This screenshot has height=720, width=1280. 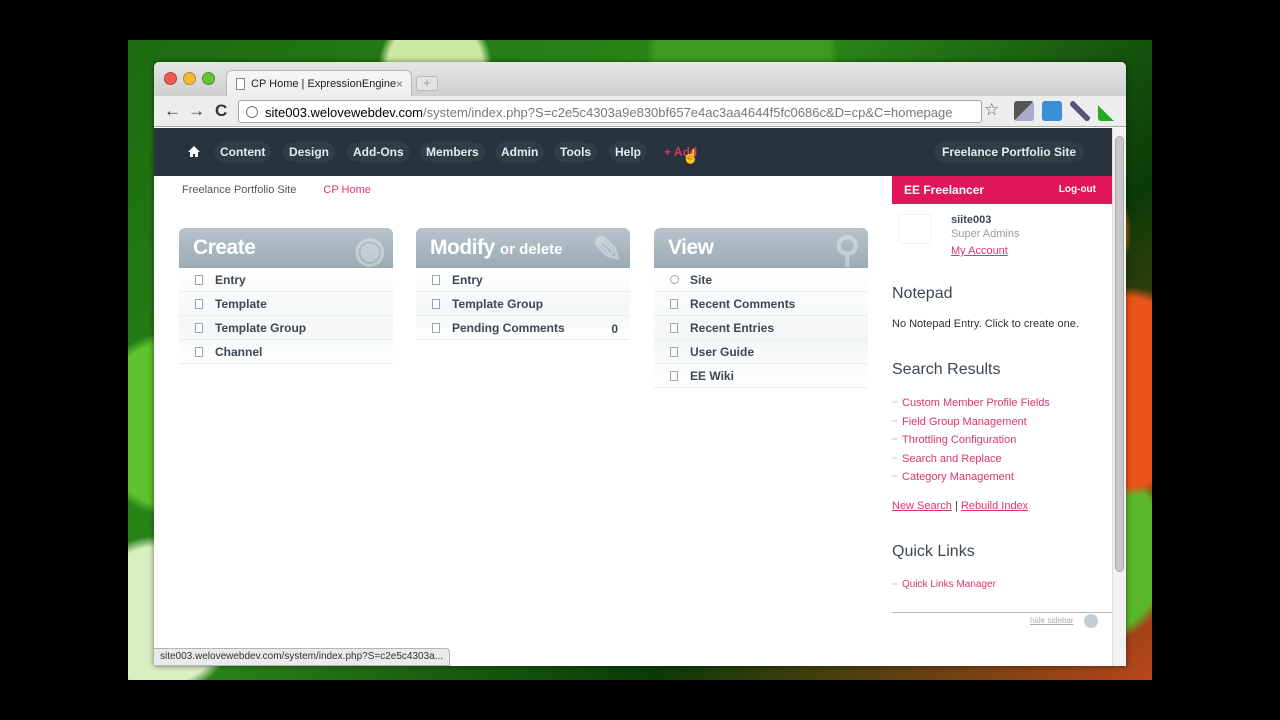 What do you see at coordinates (640, 79) in the screenshot?
I see `tab-strip: CP Home | ExpressionEngine × +` at bounding box center [640, 79].